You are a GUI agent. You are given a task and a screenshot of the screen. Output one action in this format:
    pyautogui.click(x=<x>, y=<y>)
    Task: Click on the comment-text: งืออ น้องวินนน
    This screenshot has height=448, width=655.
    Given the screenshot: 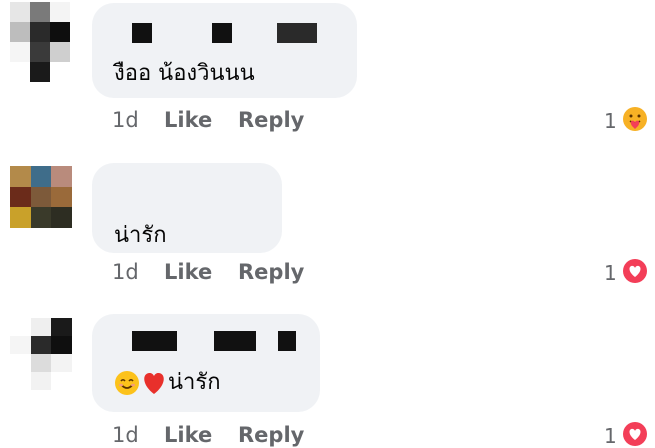 What is the action you would take?
    pyautogui.click(x=184, y=73)
    